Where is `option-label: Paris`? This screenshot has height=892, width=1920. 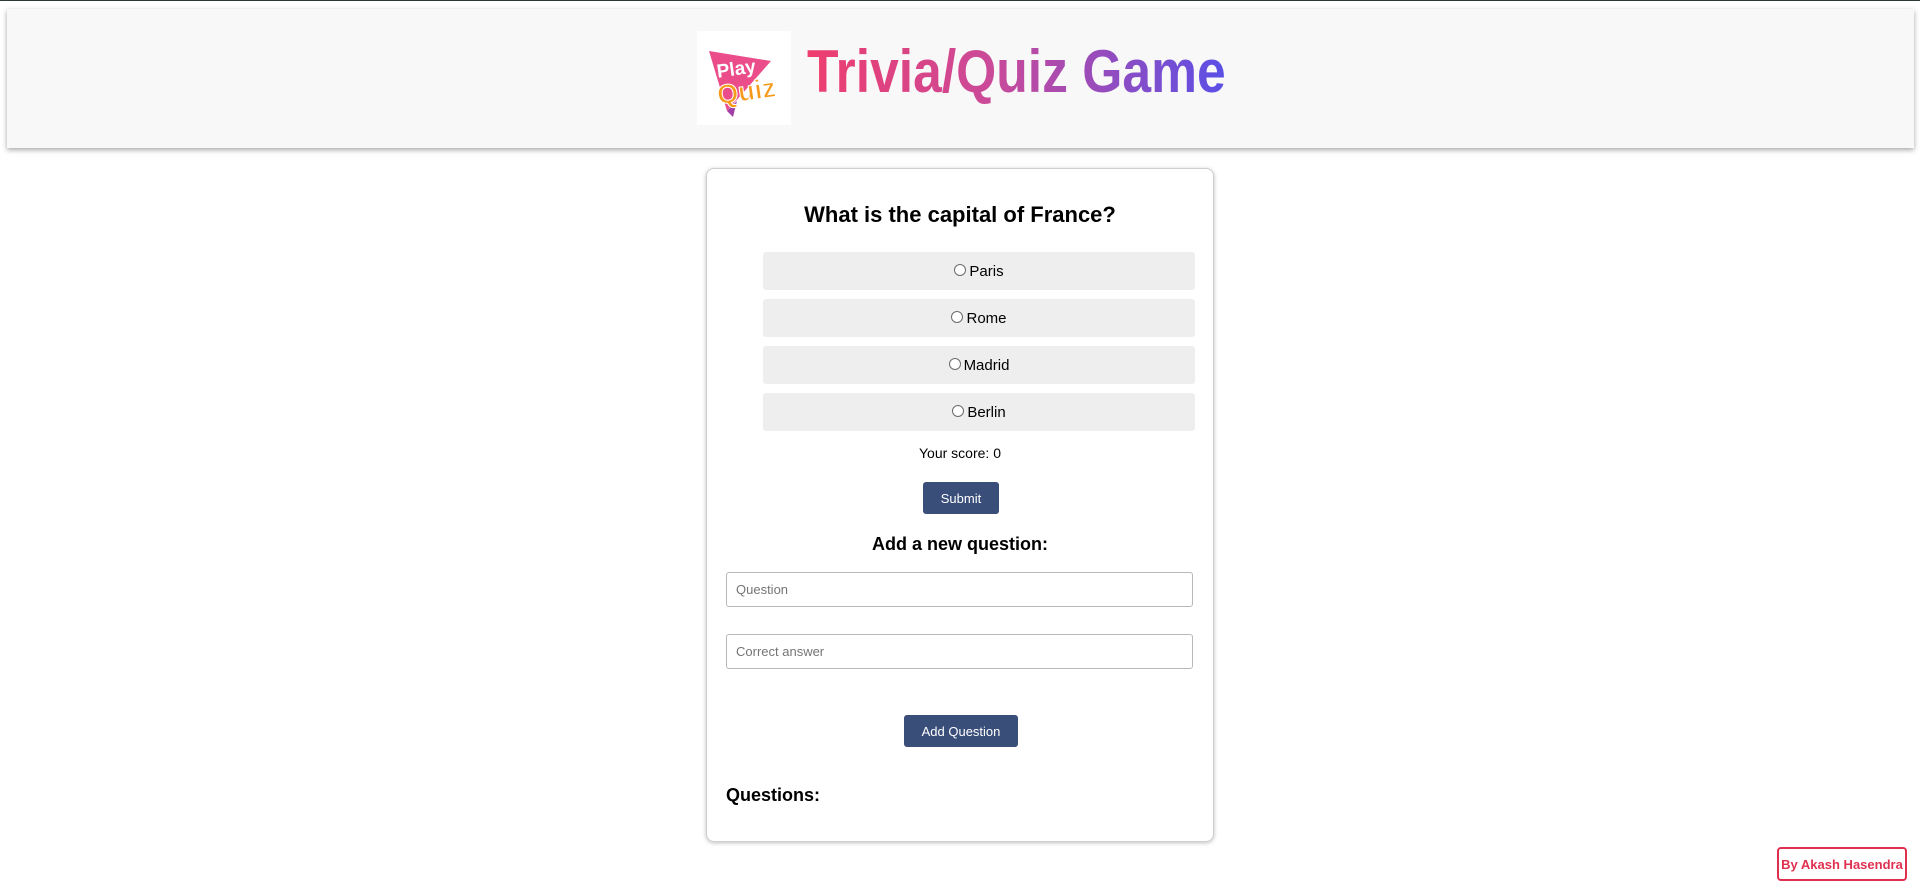 option-label: Paris is located at coordinates (986, 271).